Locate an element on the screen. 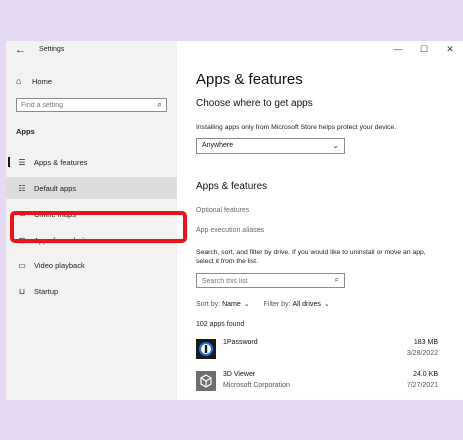 The width and height of the screenshot is (463, 440). apps-features-icon: ☰ is located at coordinates (22, 162).